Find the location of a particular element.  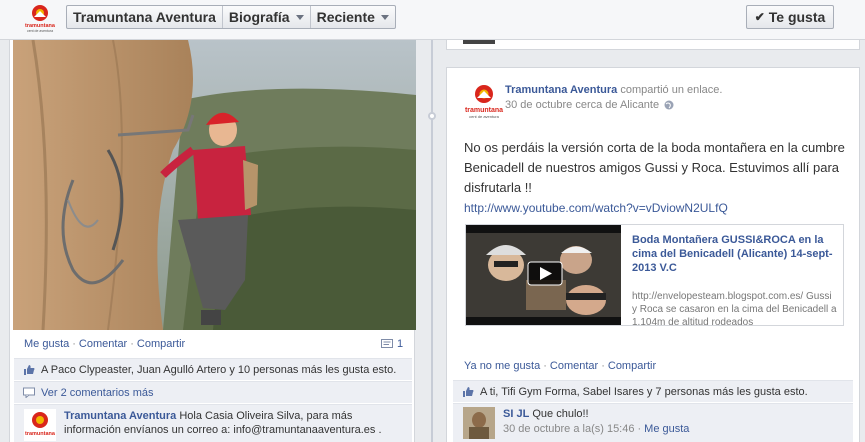

comment-text: Que chulo!! is located at coordinates (560, 414).